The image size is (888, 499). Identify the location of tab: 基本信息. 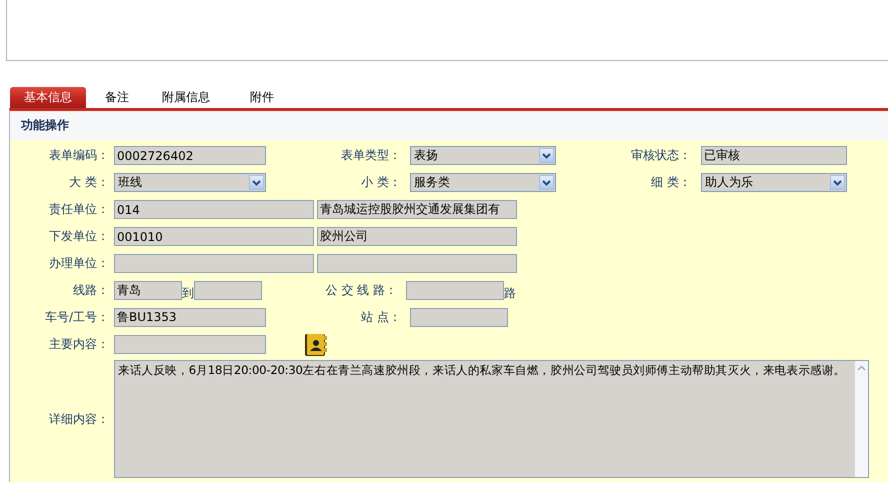
(48, 97).